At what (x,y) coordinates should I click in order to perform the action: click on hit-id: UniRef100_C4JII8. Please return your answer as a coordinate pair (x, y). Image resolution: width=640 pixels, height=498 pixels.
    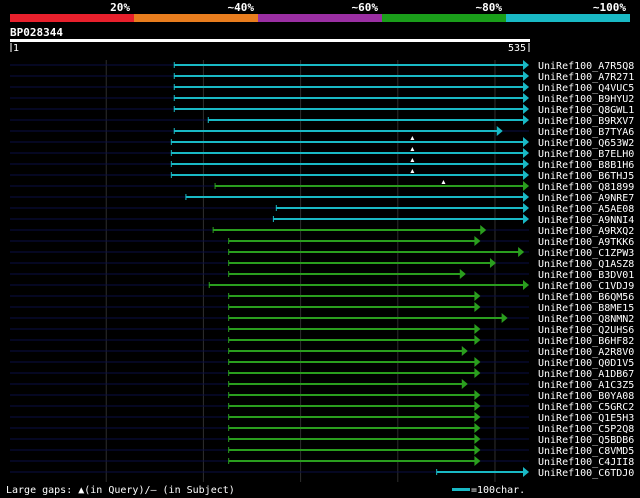
    Looking at the image, I should click on (586, 462).